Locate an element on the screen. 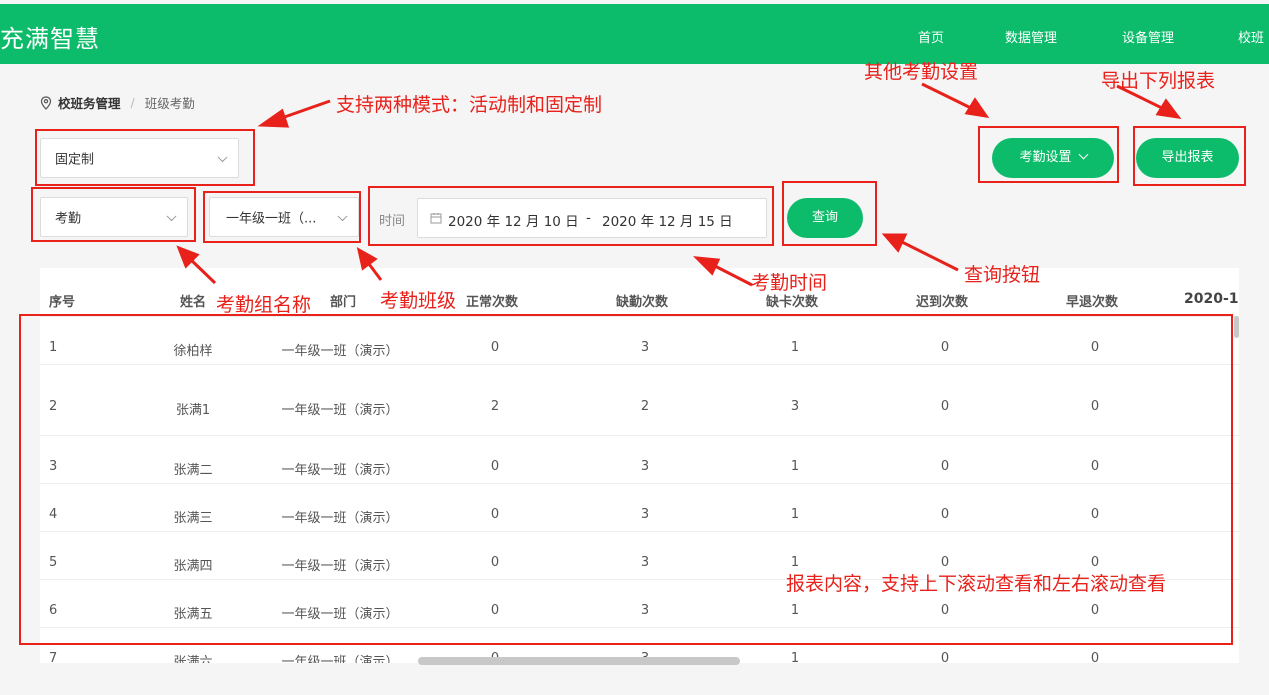  annotation-report: 报表内容，支持上下滚动查看和左右滚动查看 is located at coordinates (976, 584).